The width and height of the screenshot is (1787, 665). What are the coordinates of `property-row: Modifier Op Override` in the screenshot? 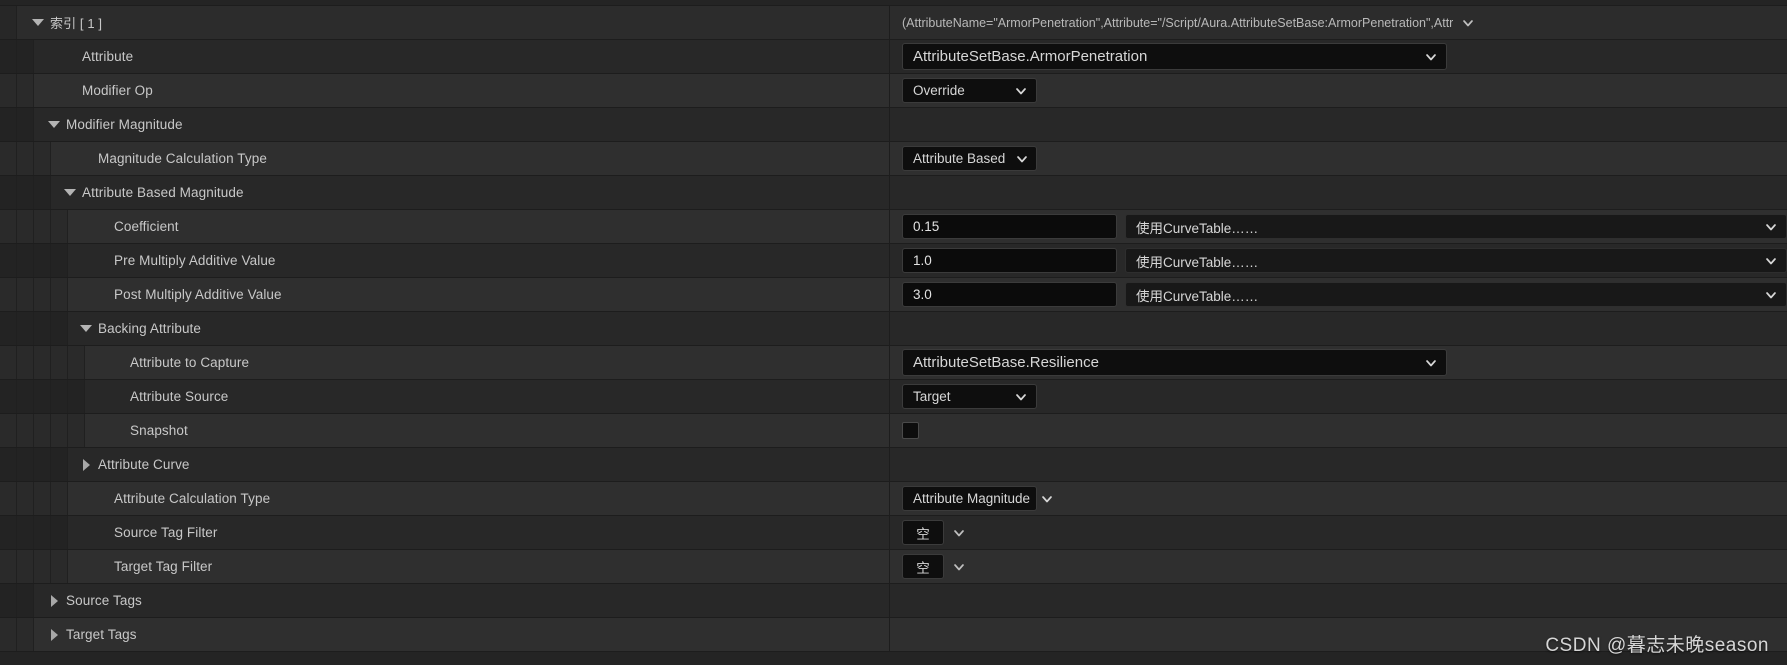 It's located at (893, 91).